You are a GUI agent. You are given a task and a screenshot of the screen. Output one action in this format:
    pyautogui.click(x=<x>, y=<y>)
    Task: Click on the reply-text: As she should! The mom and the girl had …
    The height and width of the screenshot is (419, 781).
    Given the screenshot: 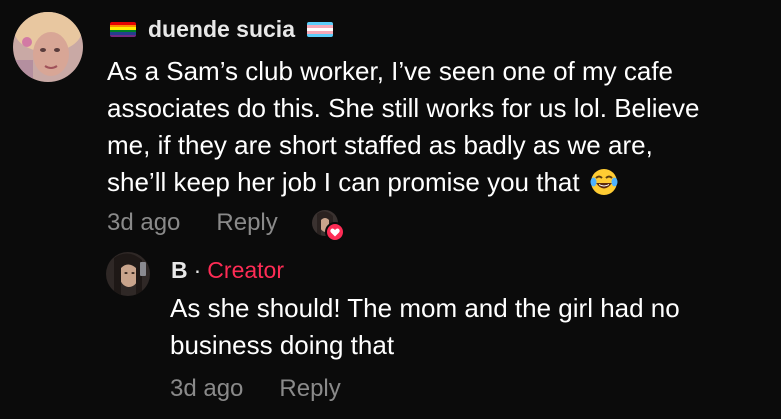 What is the action you would take?
    pyautogui.click(x=425, y=327)
    